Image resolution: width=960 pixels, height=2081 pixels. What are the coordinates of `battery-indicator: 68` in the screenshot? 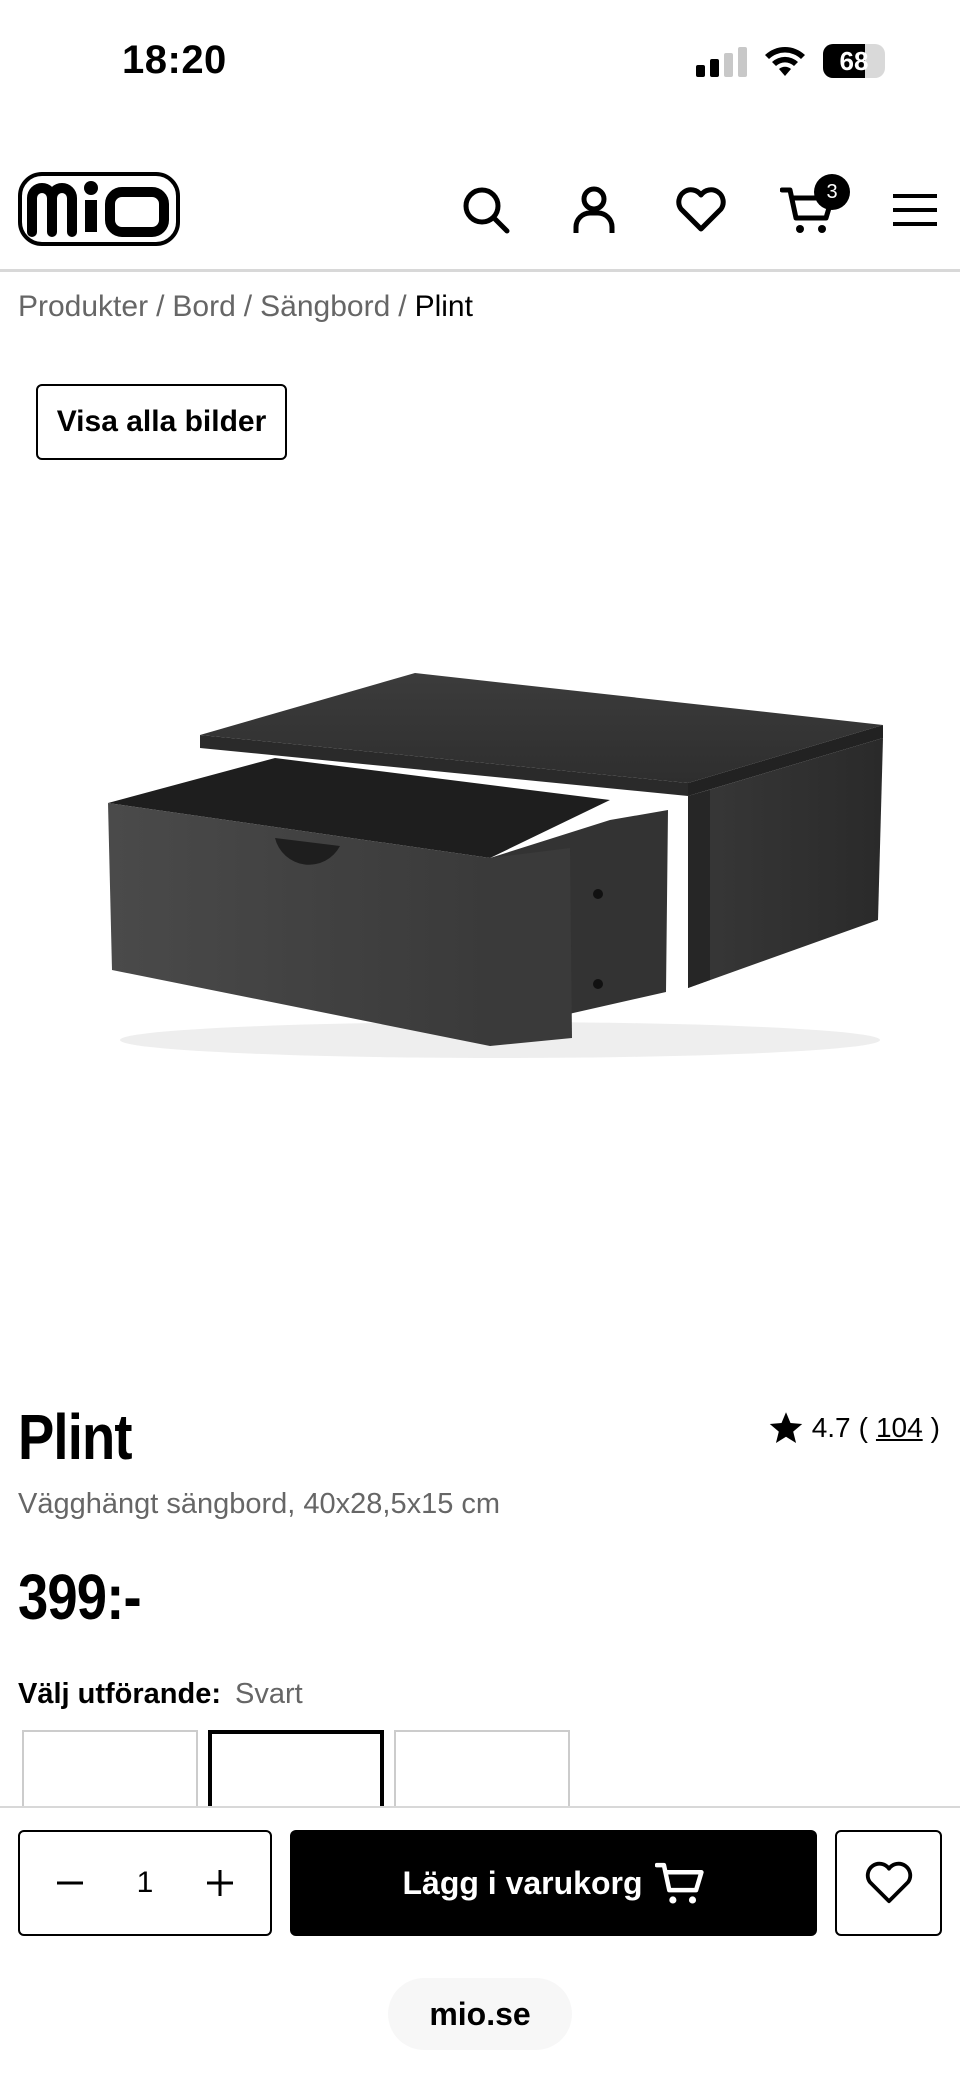 It's located at (854, 61).